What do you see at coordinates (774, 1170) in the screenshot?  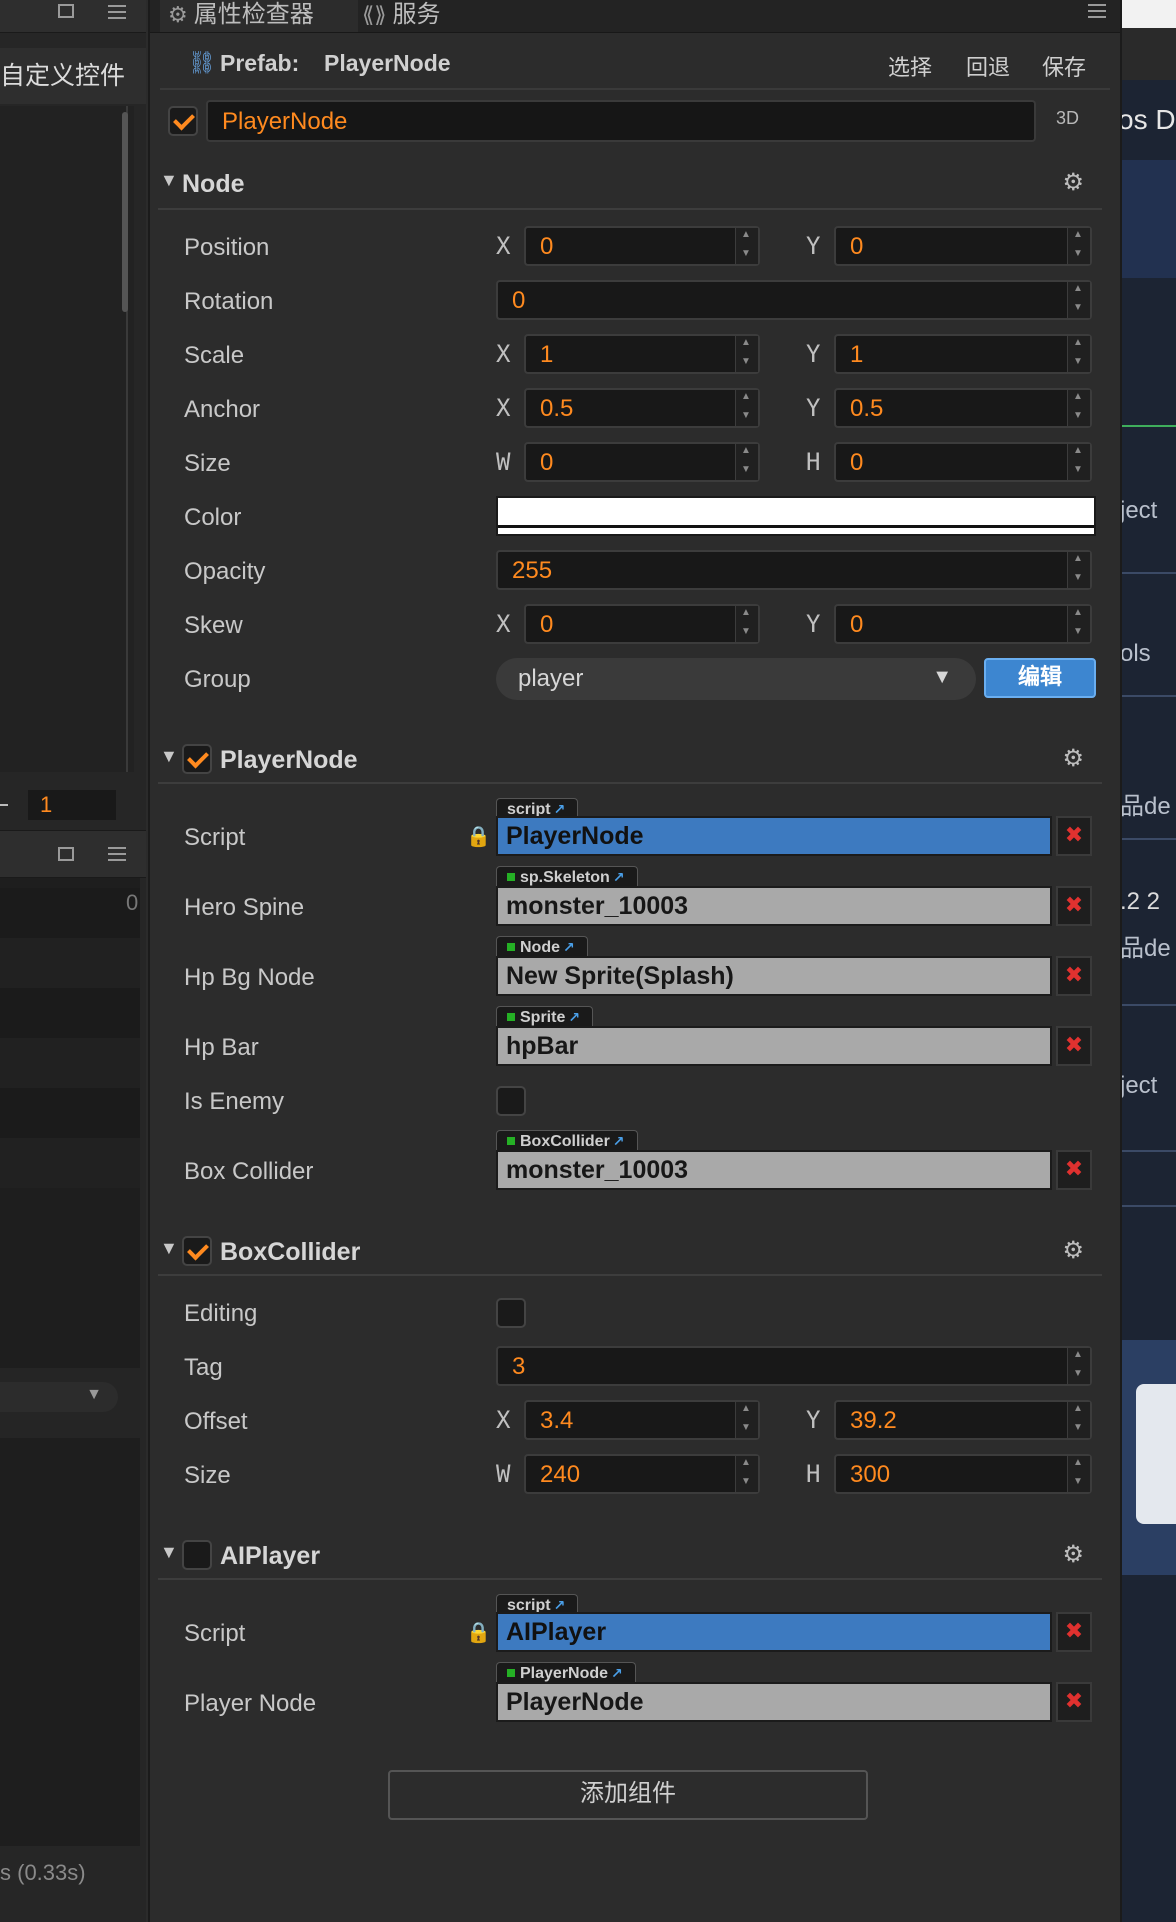 I see `box-collider-field: monster_10003` at bounding box center [774, 1170].